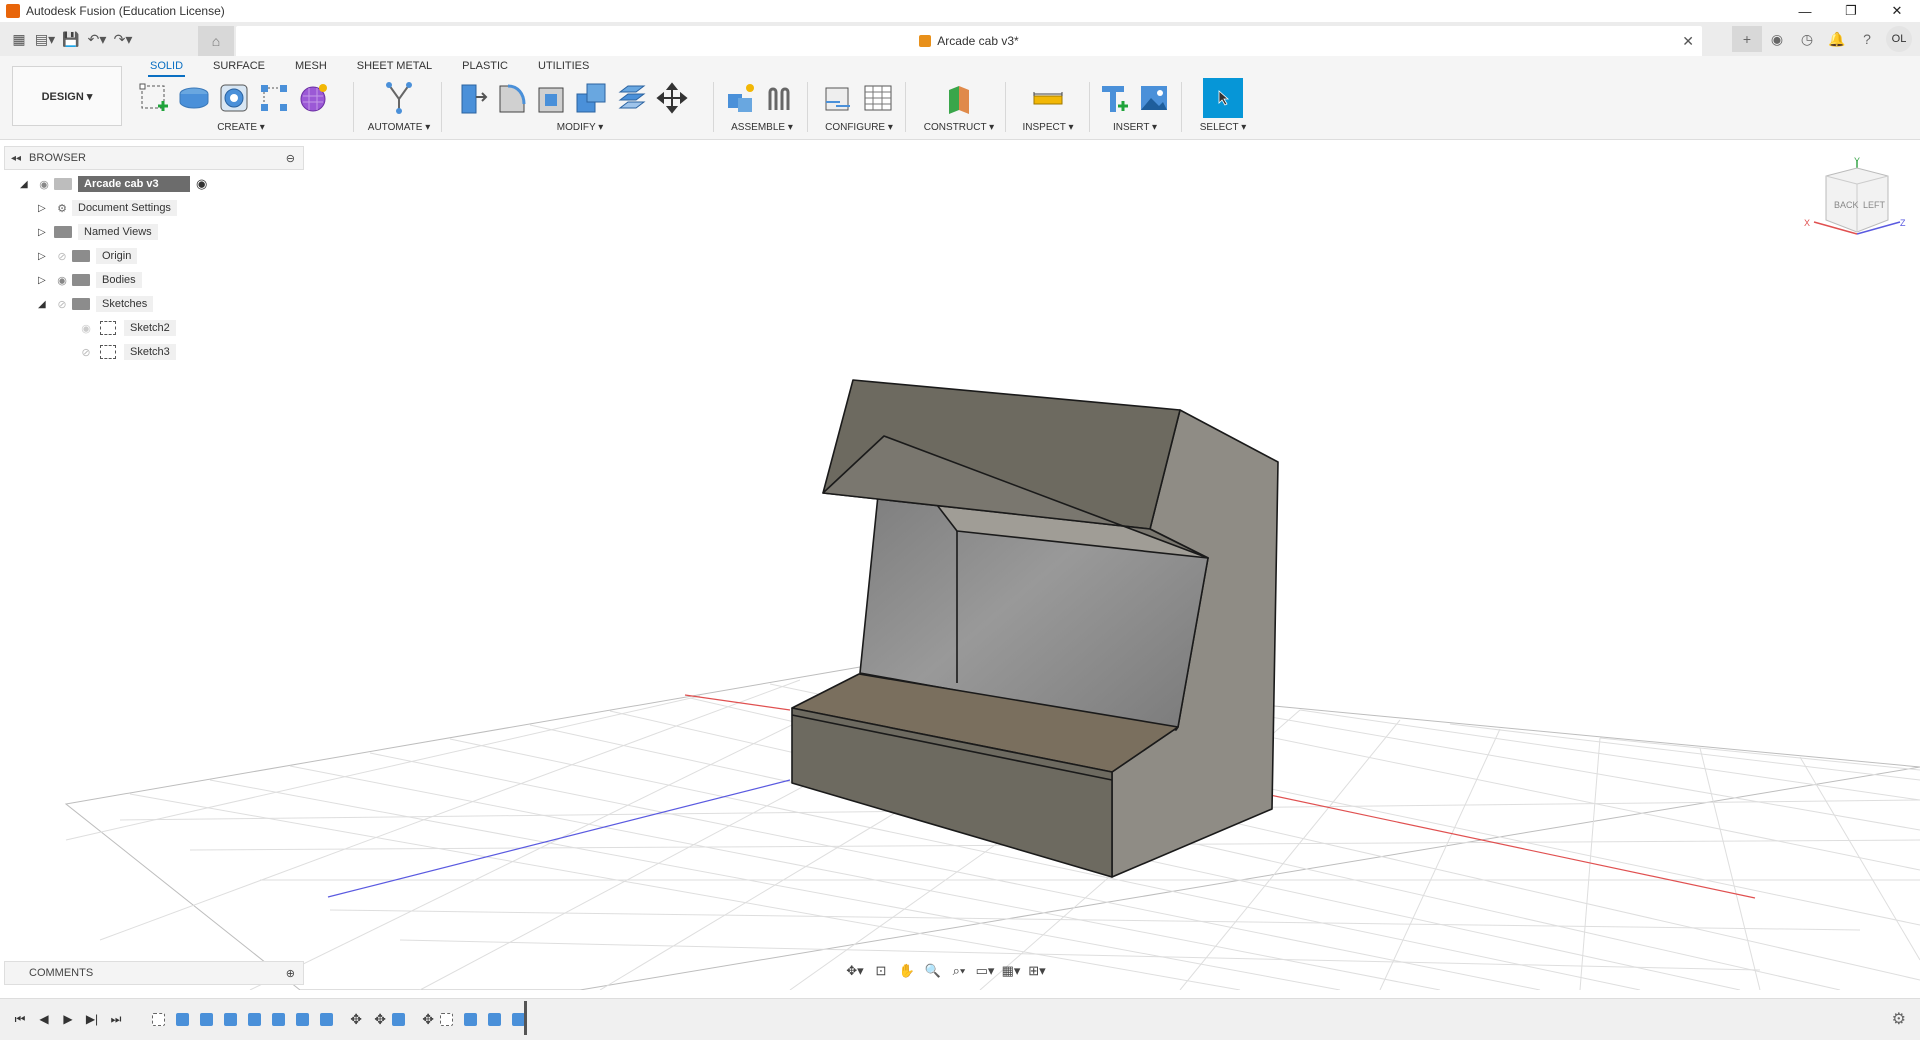 The image size is (1920, 1040). I want to click on root-label: Arcade cab v3, so click(134, 184).